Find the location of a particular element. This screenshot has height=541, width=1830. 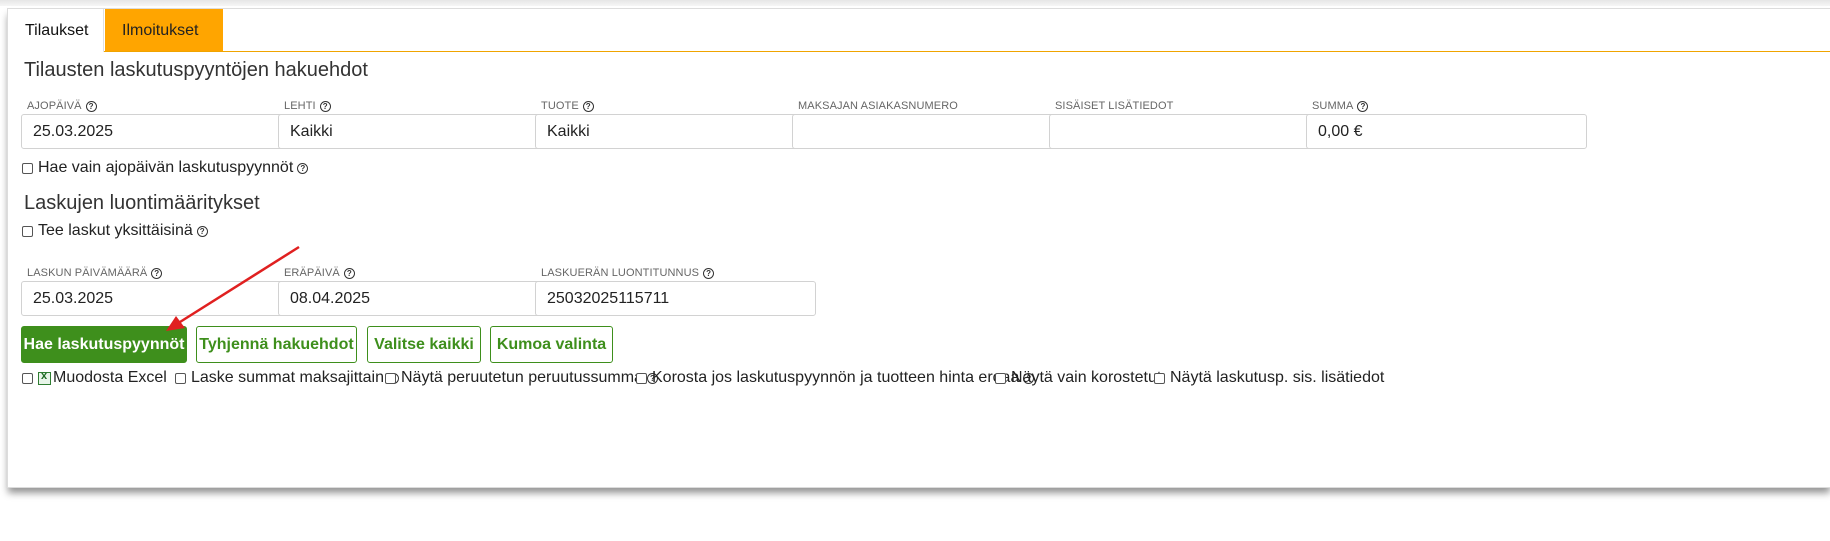

show-cancelled-option: Näytä peruutetun peruutussumma ? is located at coordinates (521, 378).